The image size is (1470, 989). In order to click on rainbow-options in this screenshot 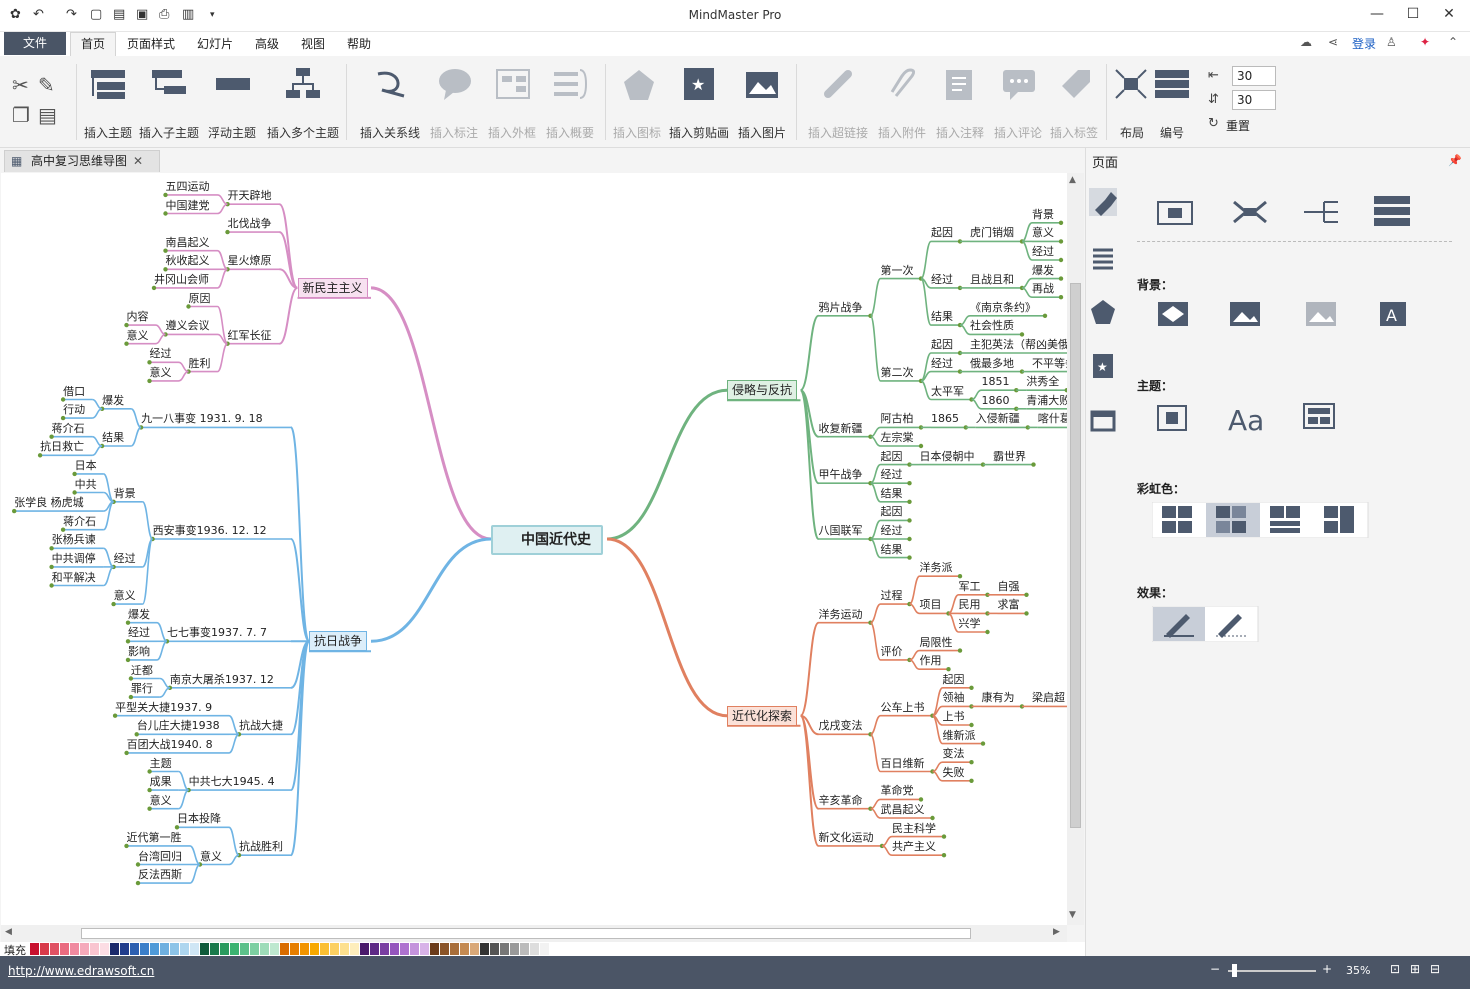, I will do `click(1262, 520)`.